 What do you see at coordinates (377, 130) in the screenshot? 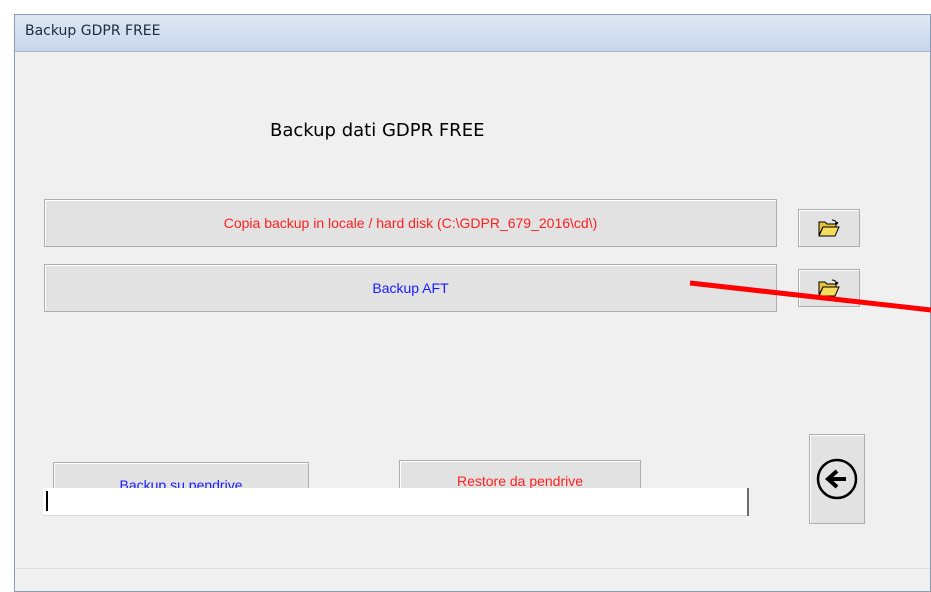
I see `form-heading: Backup dati GDPR FREE` at bounding box center [377, 130].